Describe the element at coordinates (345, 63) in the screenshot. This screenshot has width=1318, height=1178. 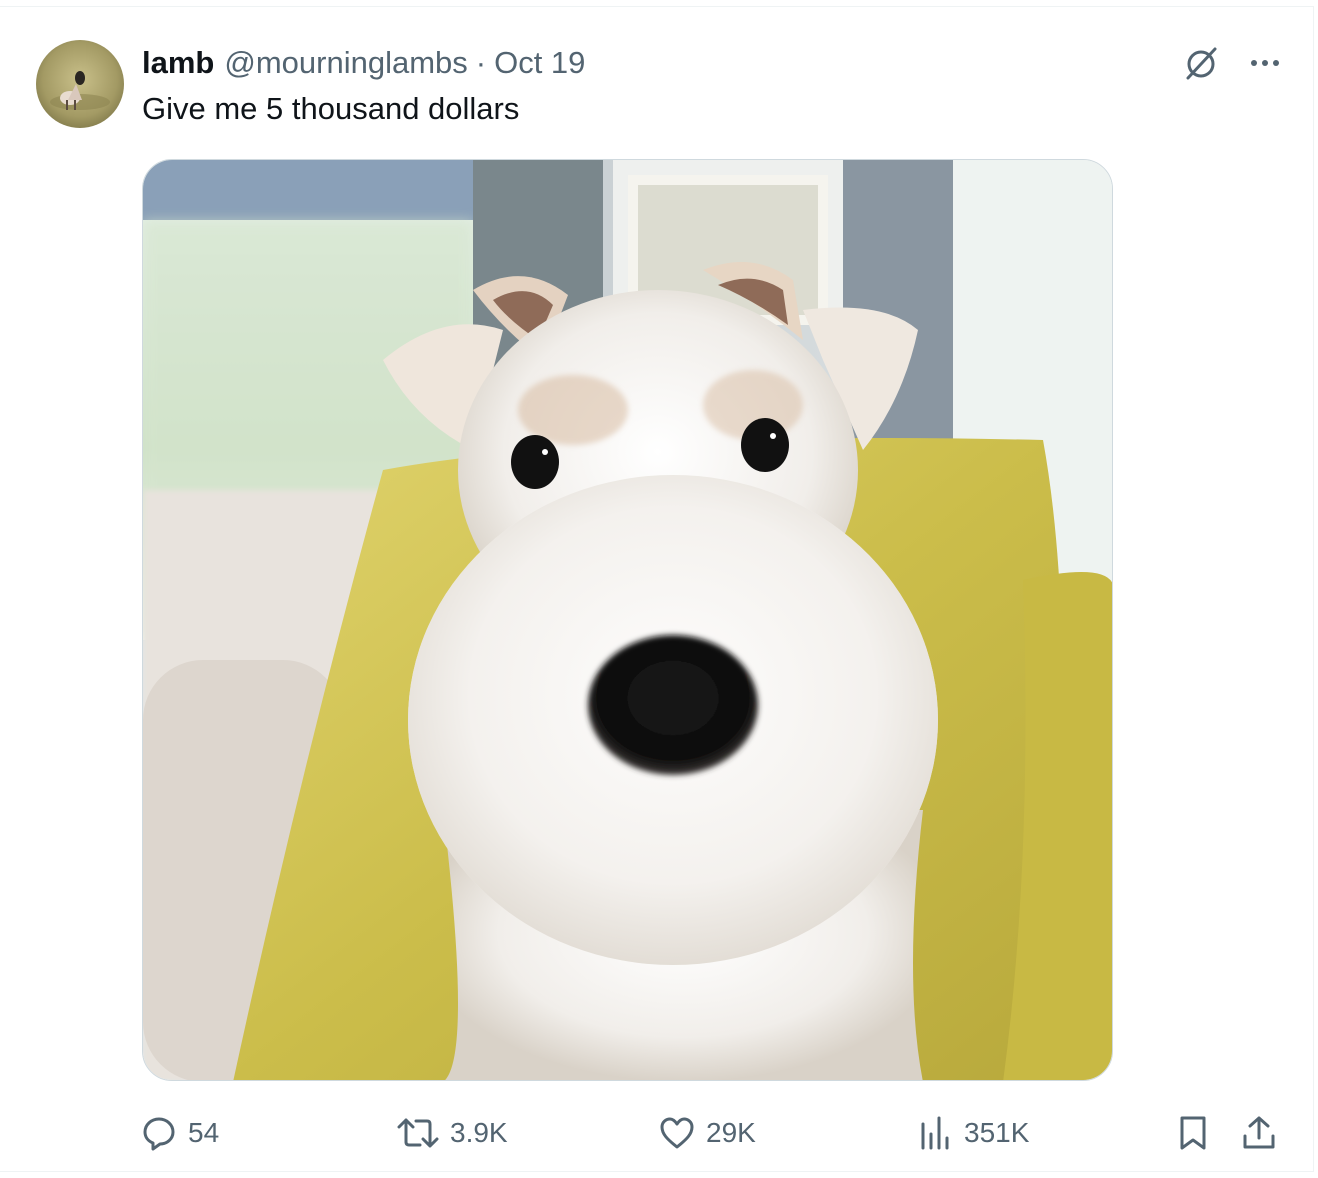
I see `user-handle: @mourninglambs` at that location.